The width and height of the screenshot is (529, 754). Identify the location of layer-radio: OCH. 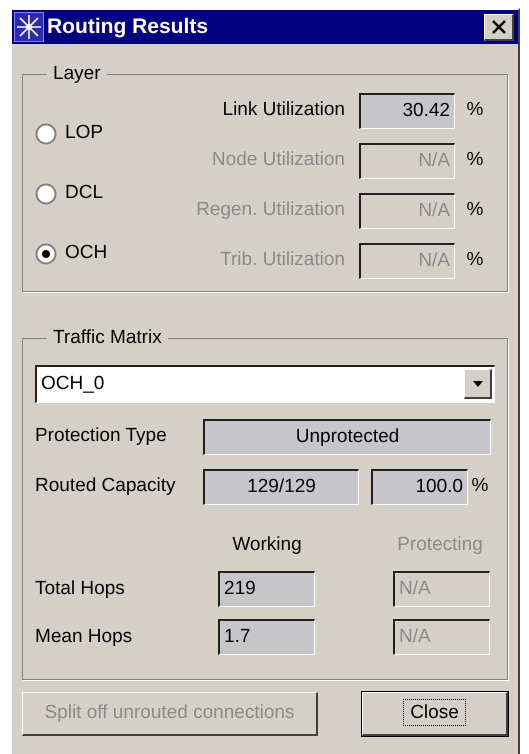
(100, 253).